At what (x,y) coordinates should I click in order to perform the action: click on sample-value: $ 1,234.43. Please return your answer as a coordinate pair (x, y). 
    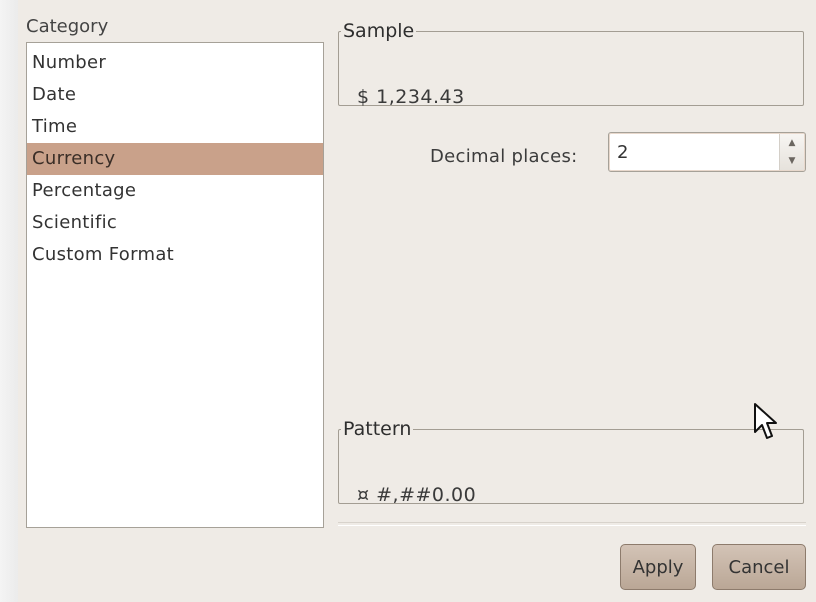
    Looking at the image, I should click on (411, 97).